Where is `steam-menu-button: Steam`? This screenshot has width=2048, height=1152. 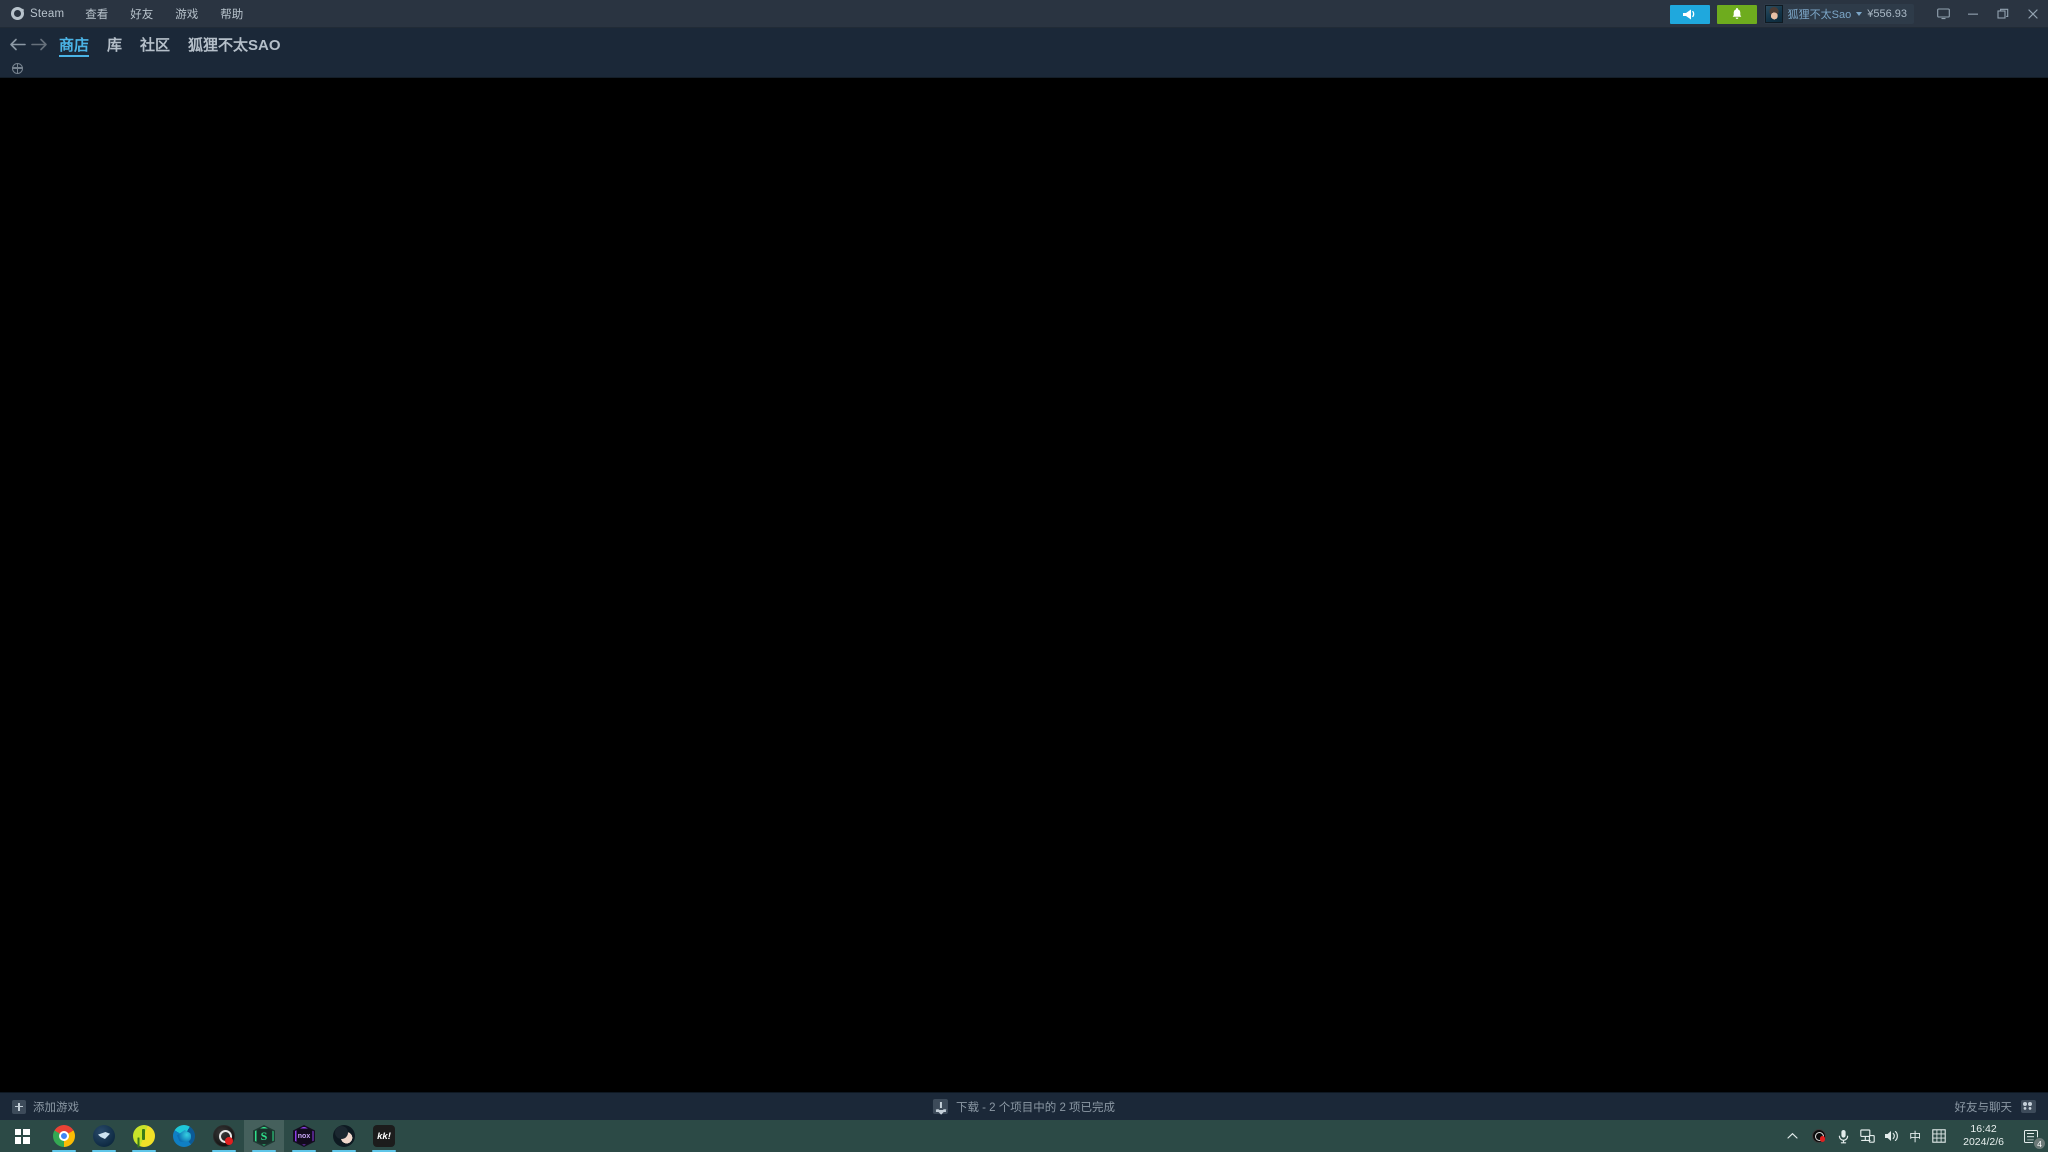
steam-menu-button: Steam is located at coordinates (41, 14).